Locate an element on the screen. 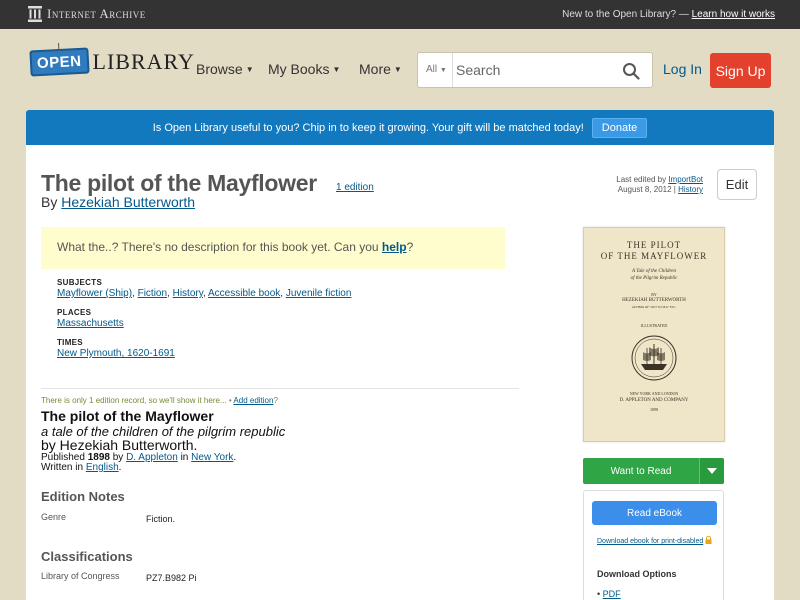 The height and width of the screenshot is (600, 800). edition-title: The pilot of the Mayflower is located at coordinates (127, 416).